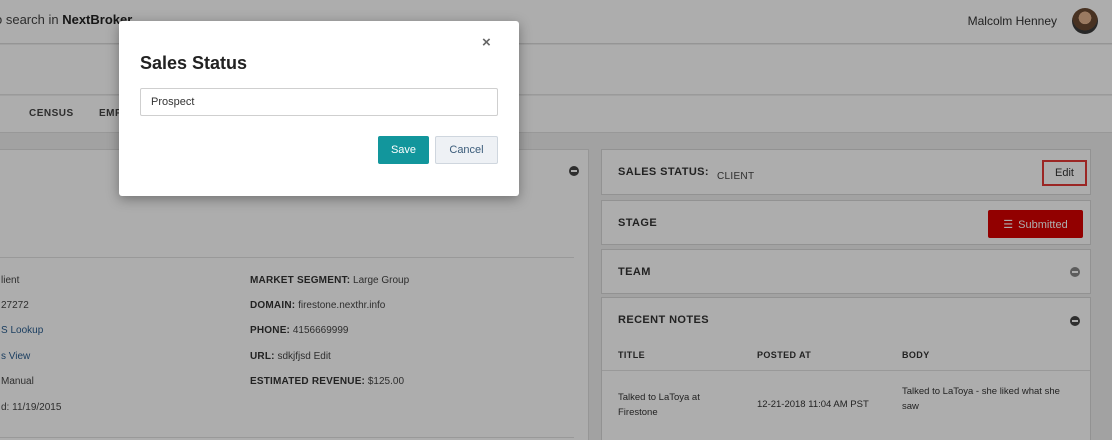  Describe the element at coordinates (403, 150) in the screenshot. I see `save-button: Save` at that location.